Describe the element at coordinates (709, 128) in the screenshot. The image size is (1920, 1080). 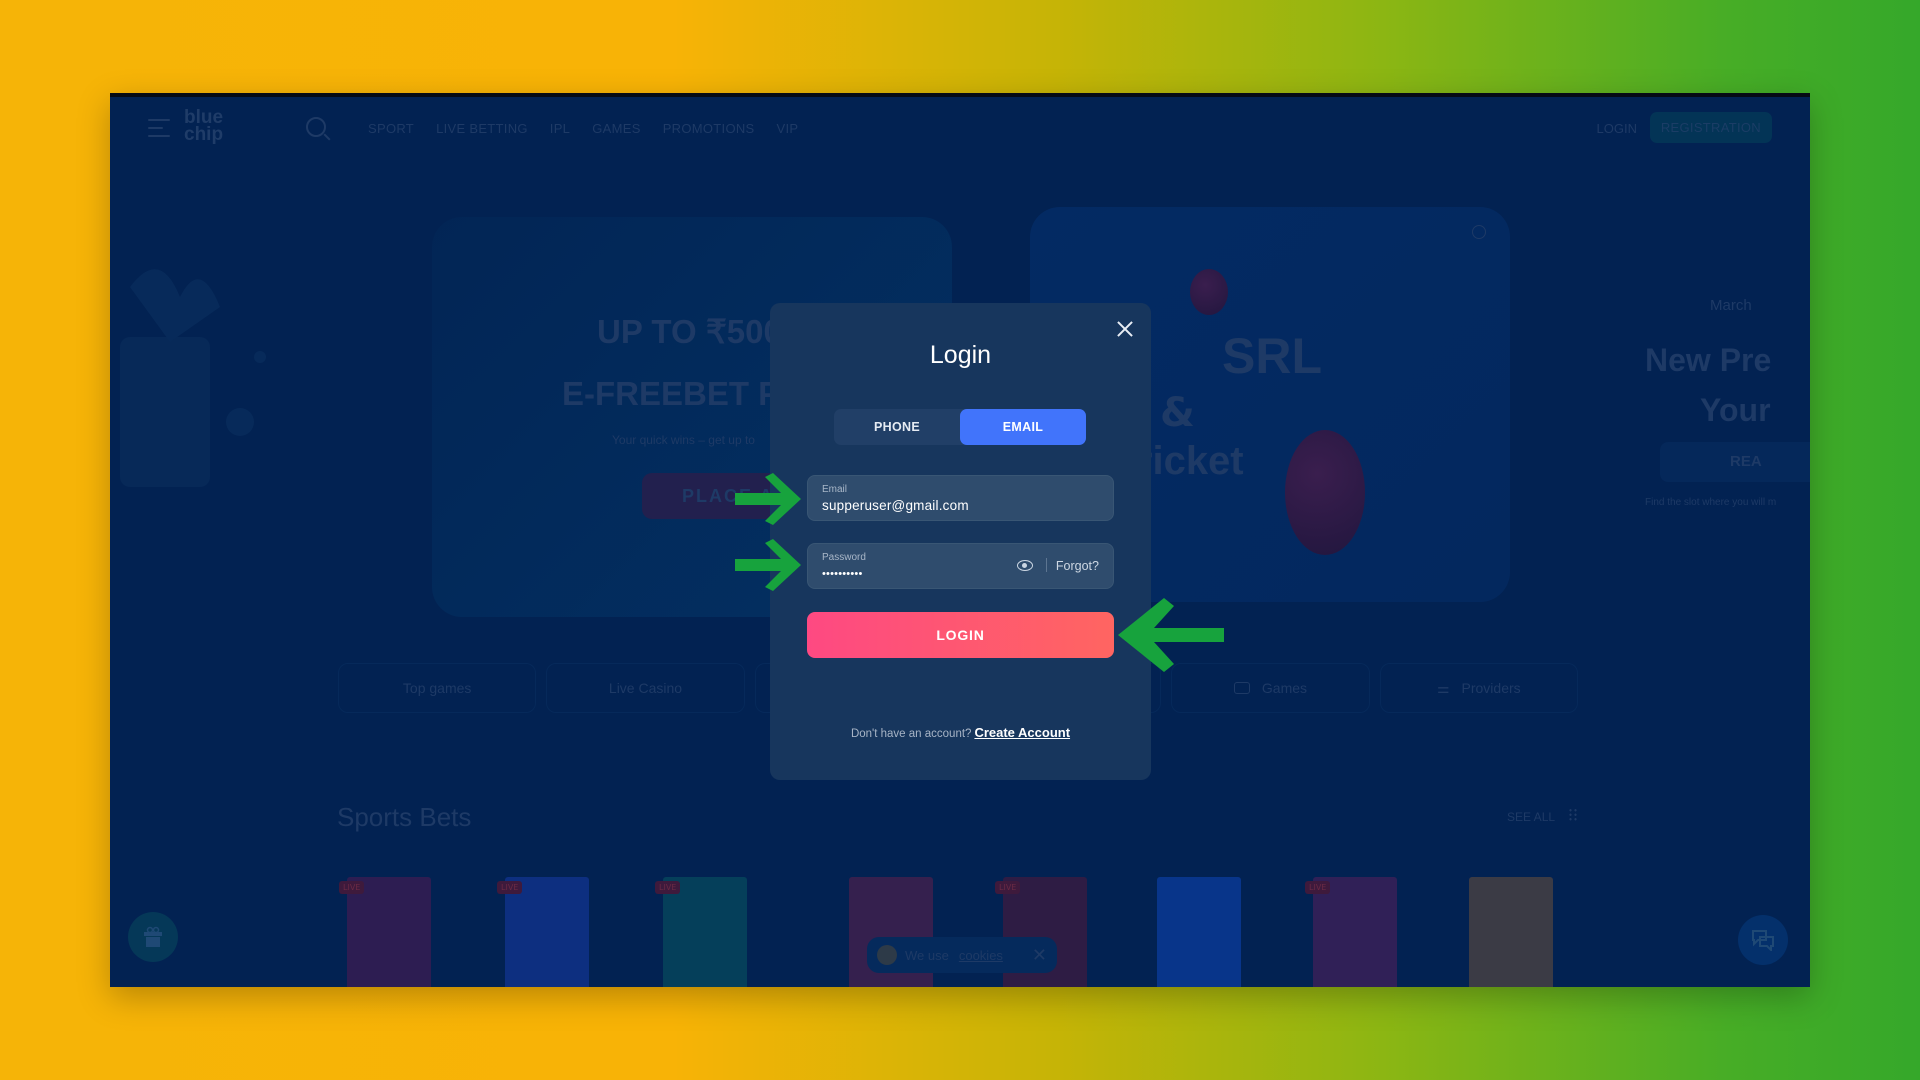
I see `nav-promotions: PROMOTIONS` at that location.